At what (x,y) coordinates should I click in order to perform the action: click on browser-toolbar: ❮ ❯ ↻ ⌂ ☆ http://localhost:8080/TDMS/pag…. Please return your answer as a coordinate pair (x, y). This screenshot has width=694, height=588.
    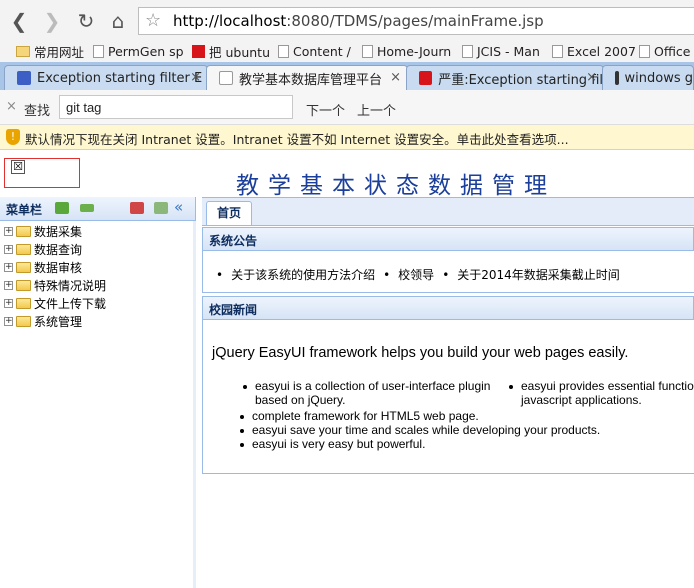
    Looking at the image, I should click on (347, 20).